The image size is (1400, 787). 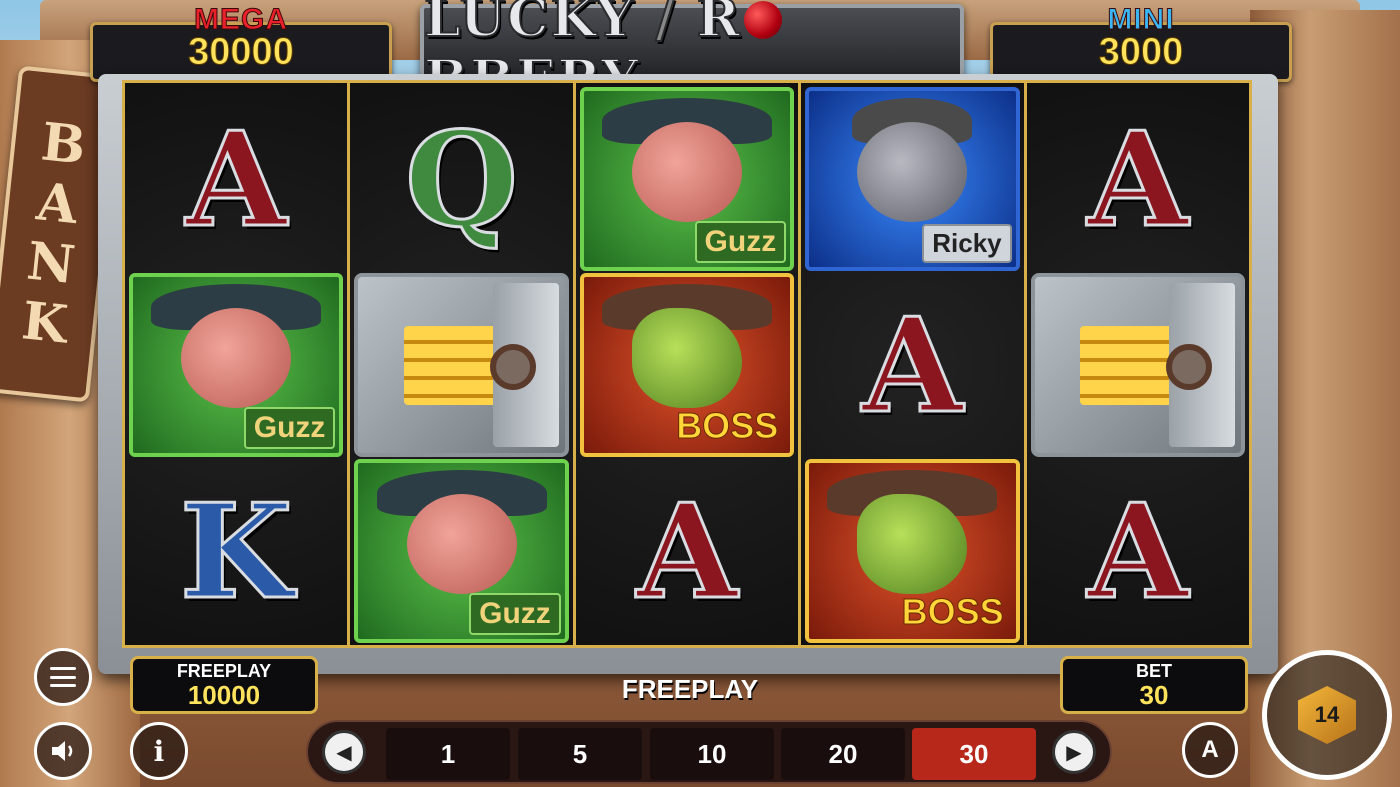 I want to click on bet-option: 10, so click(x=712, y=754).